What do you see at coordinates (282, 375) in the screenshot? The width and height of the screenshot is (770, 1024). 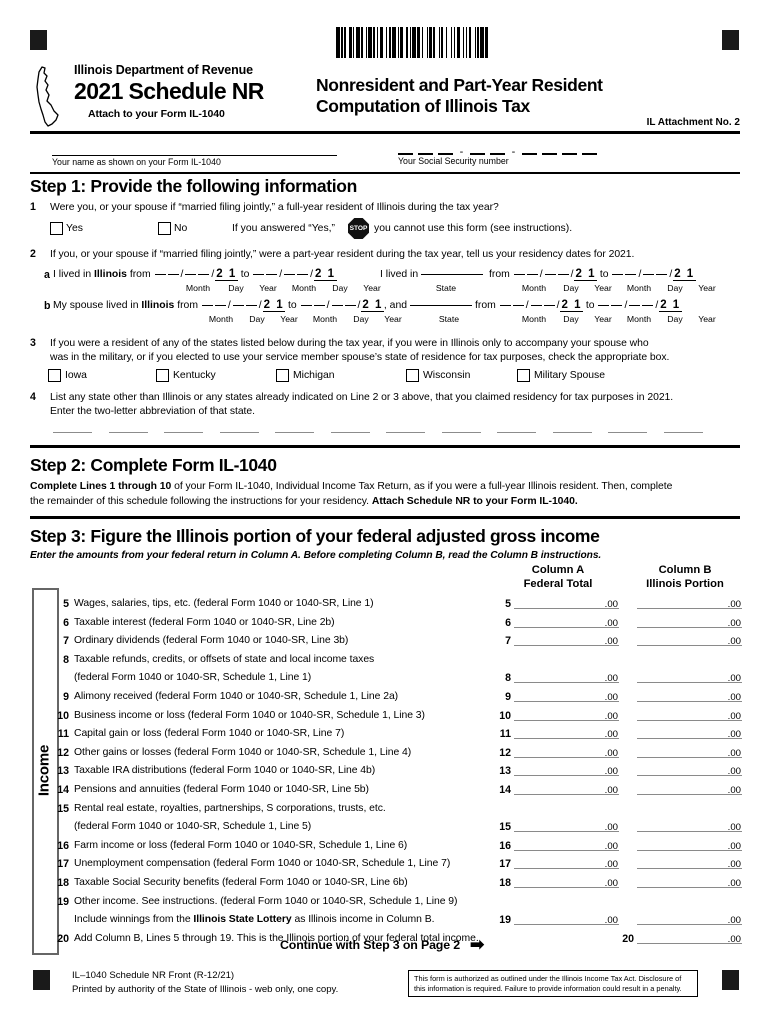 I see `q3-checkbox-michigan` at bounding box center [282, 375].